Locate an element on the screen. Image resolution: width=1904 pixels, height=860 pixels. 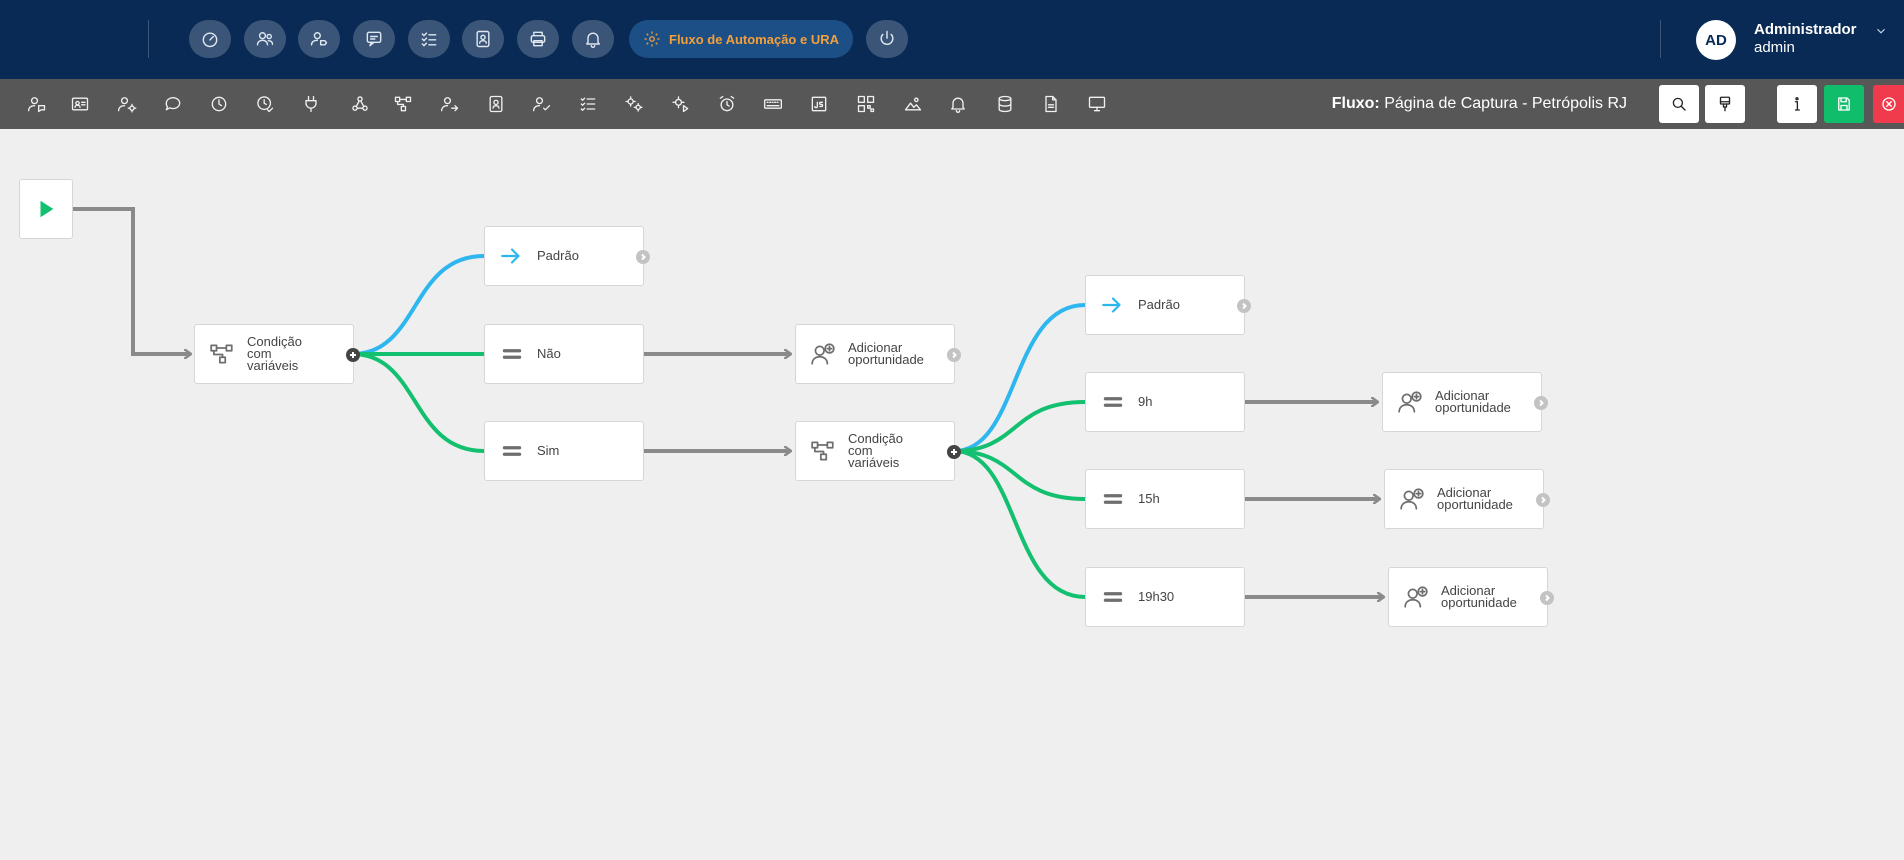
tool-automation is located at coordinates (634, 104).